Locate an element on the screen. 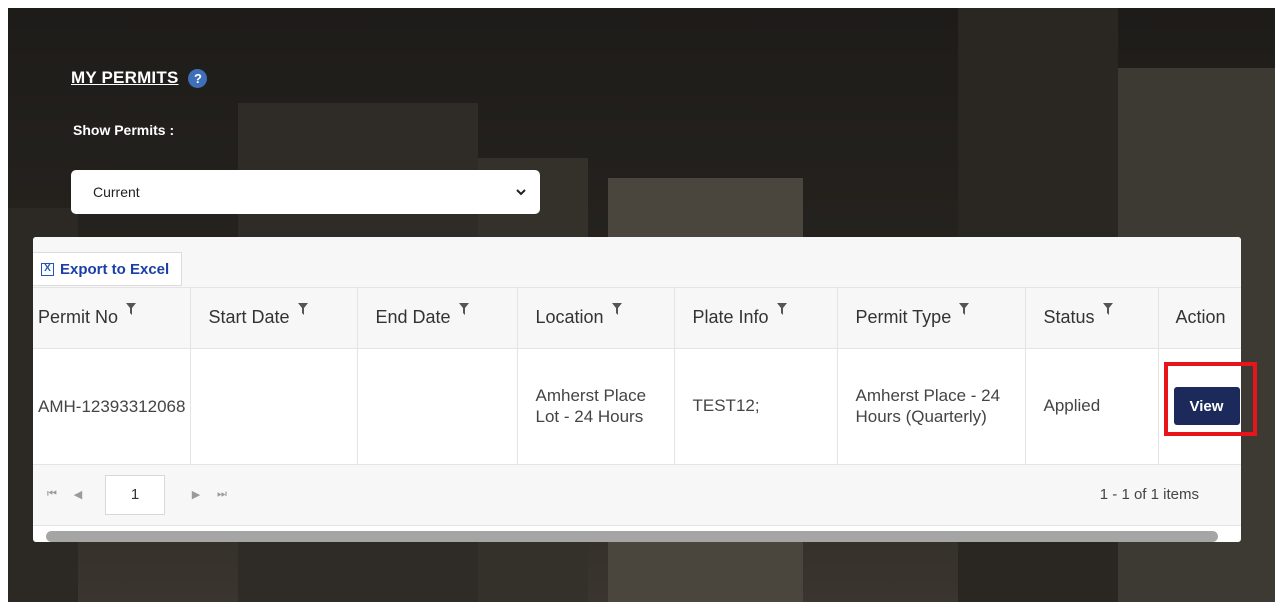 The width and height of the screenshot is (1275, 602). column-header-permit-no: Permit No is located at coordinates (112, 318).